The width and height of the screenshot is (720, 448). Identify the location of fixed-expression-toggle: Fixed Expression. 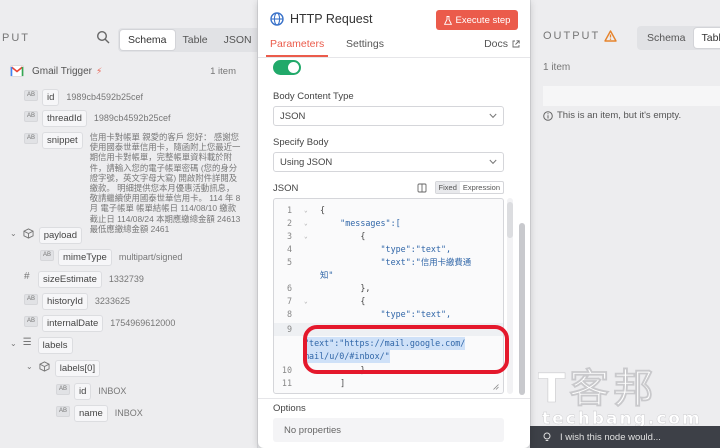
(469, 187).